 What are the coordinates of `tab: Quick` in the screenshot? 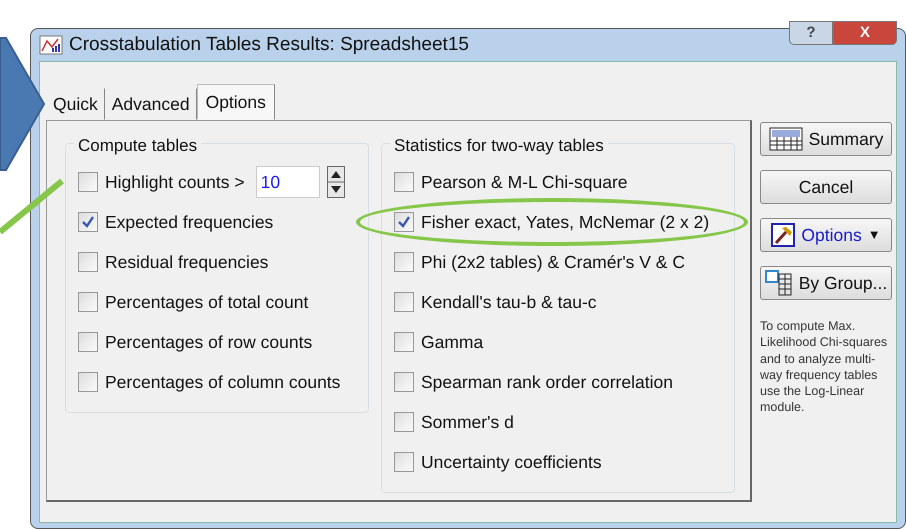 It's located at (75, 104).